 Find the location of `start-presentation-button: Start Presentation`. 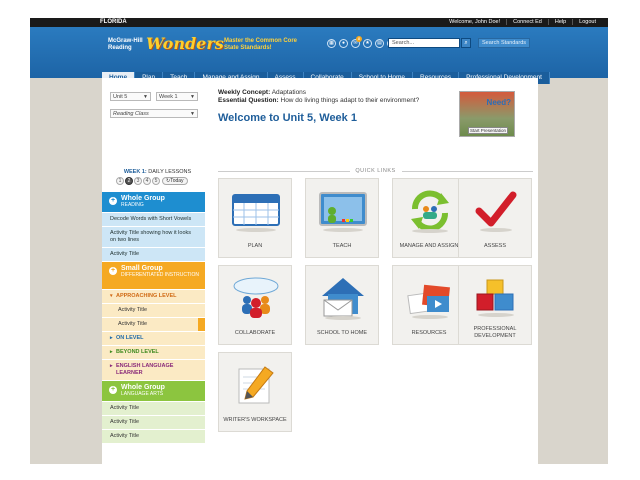

start-presentation-button: Start Presentation is located at coordinates (488, 130).